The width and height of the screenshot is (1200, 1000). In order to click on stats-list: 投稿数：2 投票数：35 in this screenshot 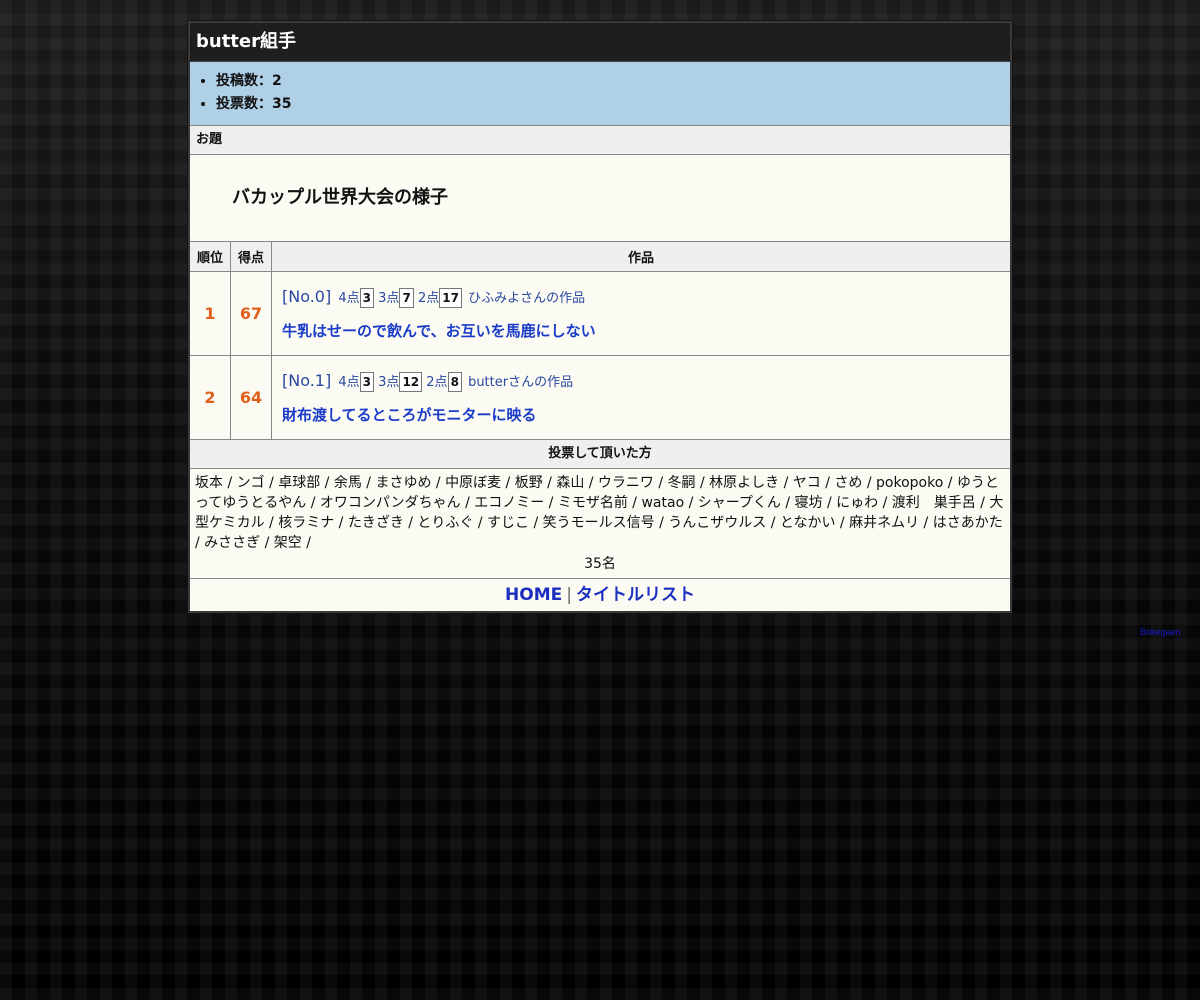, I will do `click(600, 93)`.